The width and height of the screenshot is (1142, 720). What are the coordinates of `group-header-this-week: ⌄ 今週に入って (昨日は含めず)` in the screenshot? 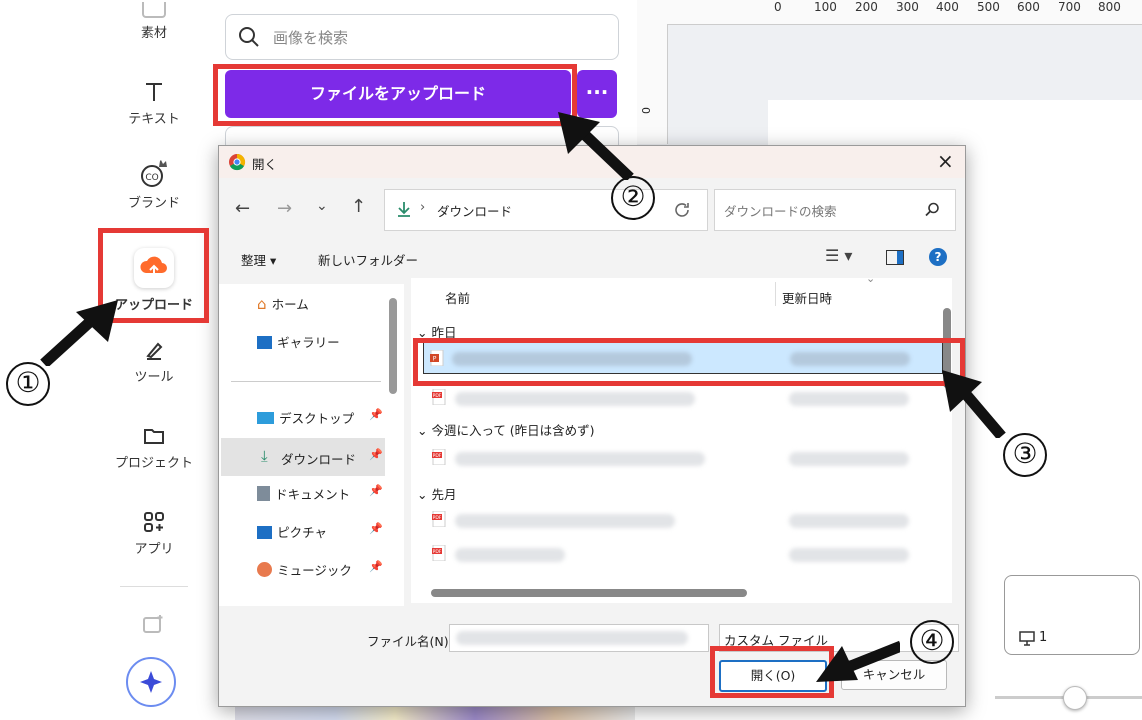 It's located at (506, 429).